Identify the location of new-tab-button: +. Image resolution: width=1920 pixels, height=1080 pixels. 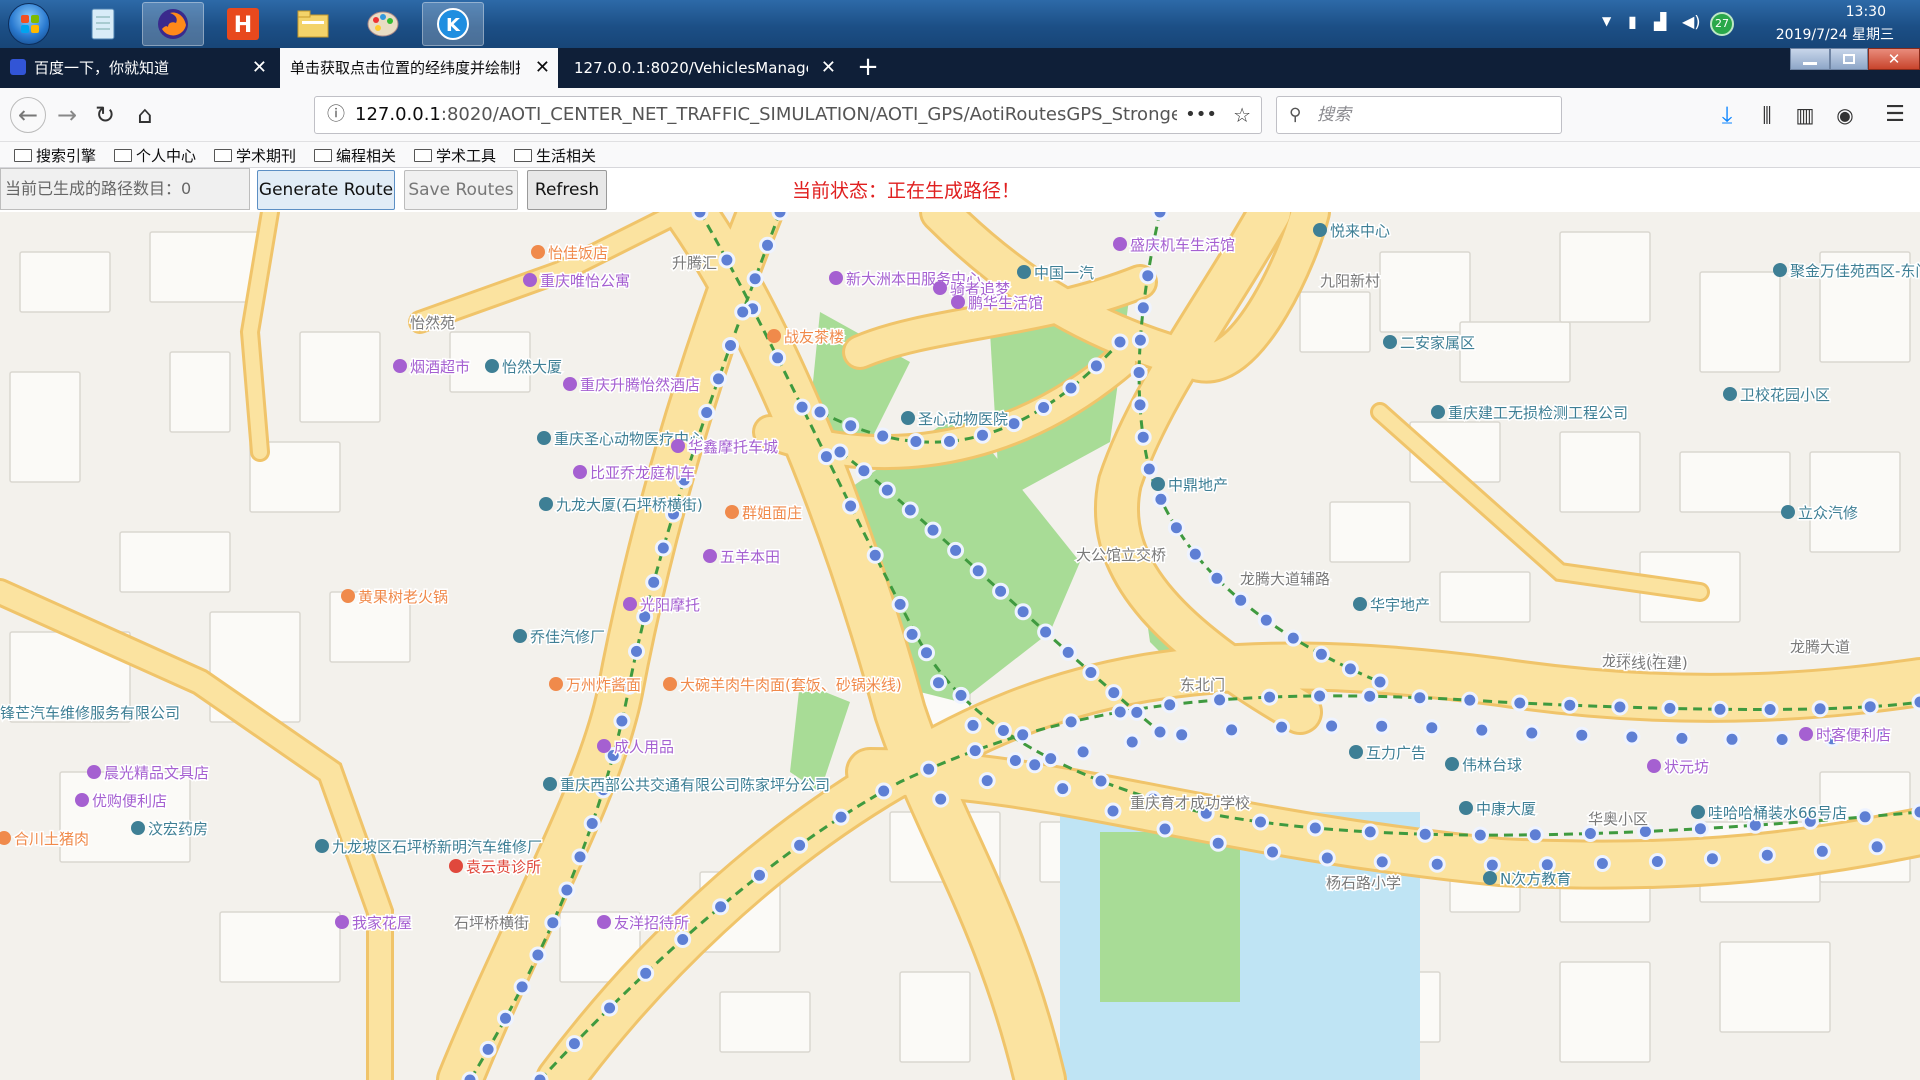
(868, 68).